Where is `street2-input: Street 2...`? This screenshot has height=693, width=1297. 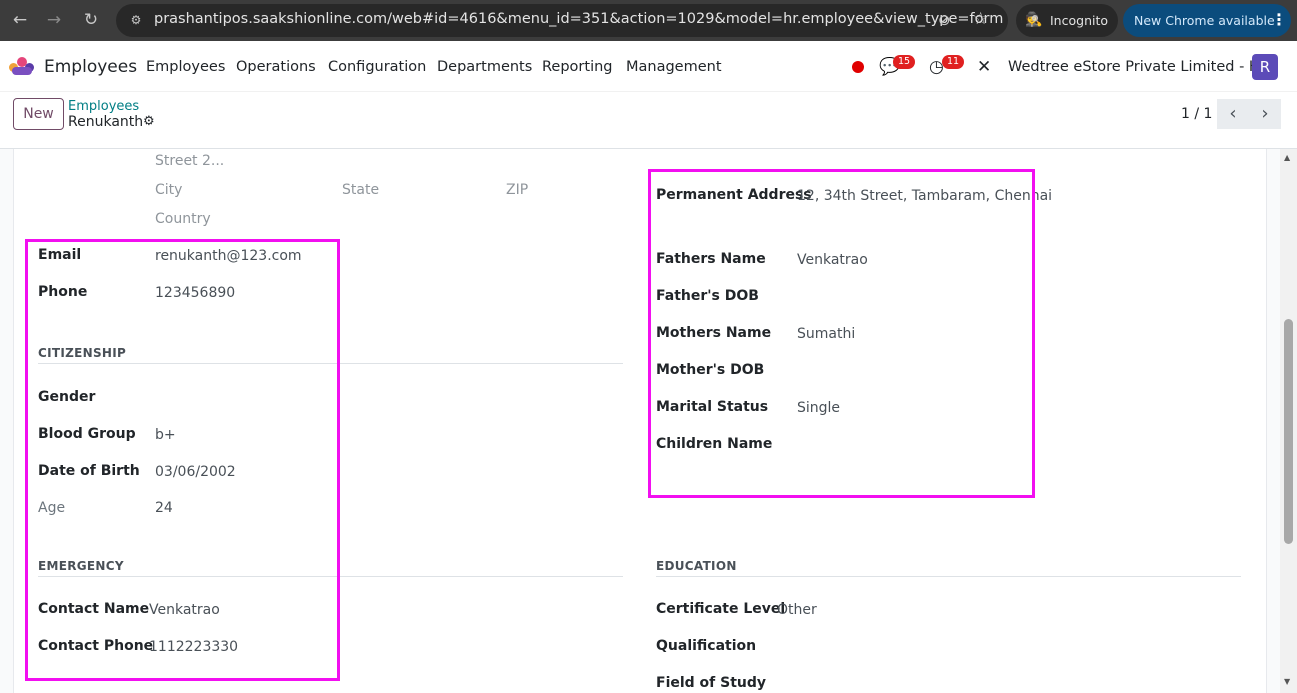
street2-input: Street 2... is located at coordinates (189, 161).